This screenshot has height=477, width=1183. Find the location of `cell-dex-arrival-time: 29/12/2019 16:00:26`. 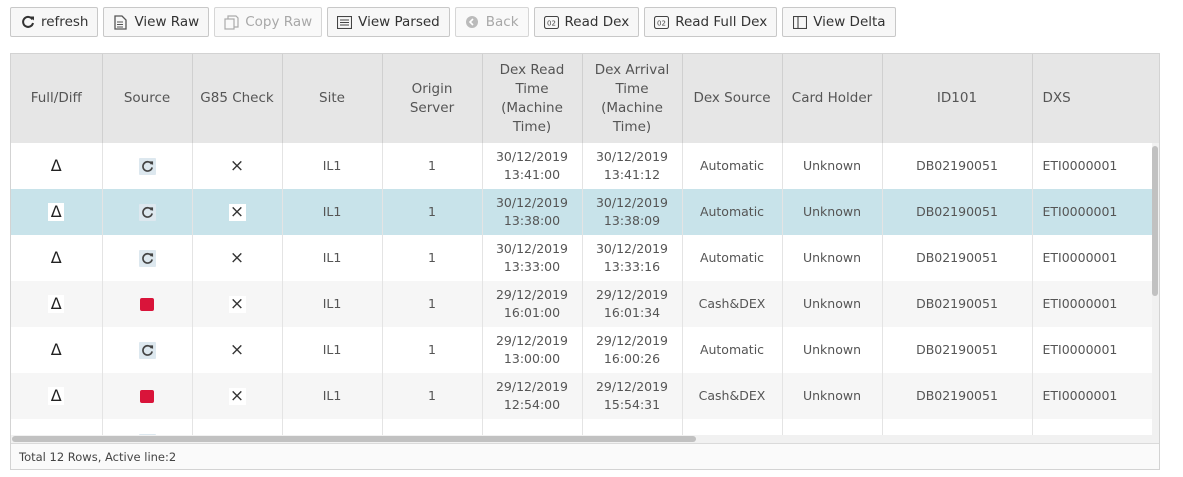

cell-dex-arrival-time: 29/12/2019 16:00:26 is located at coordinates (632, 350).